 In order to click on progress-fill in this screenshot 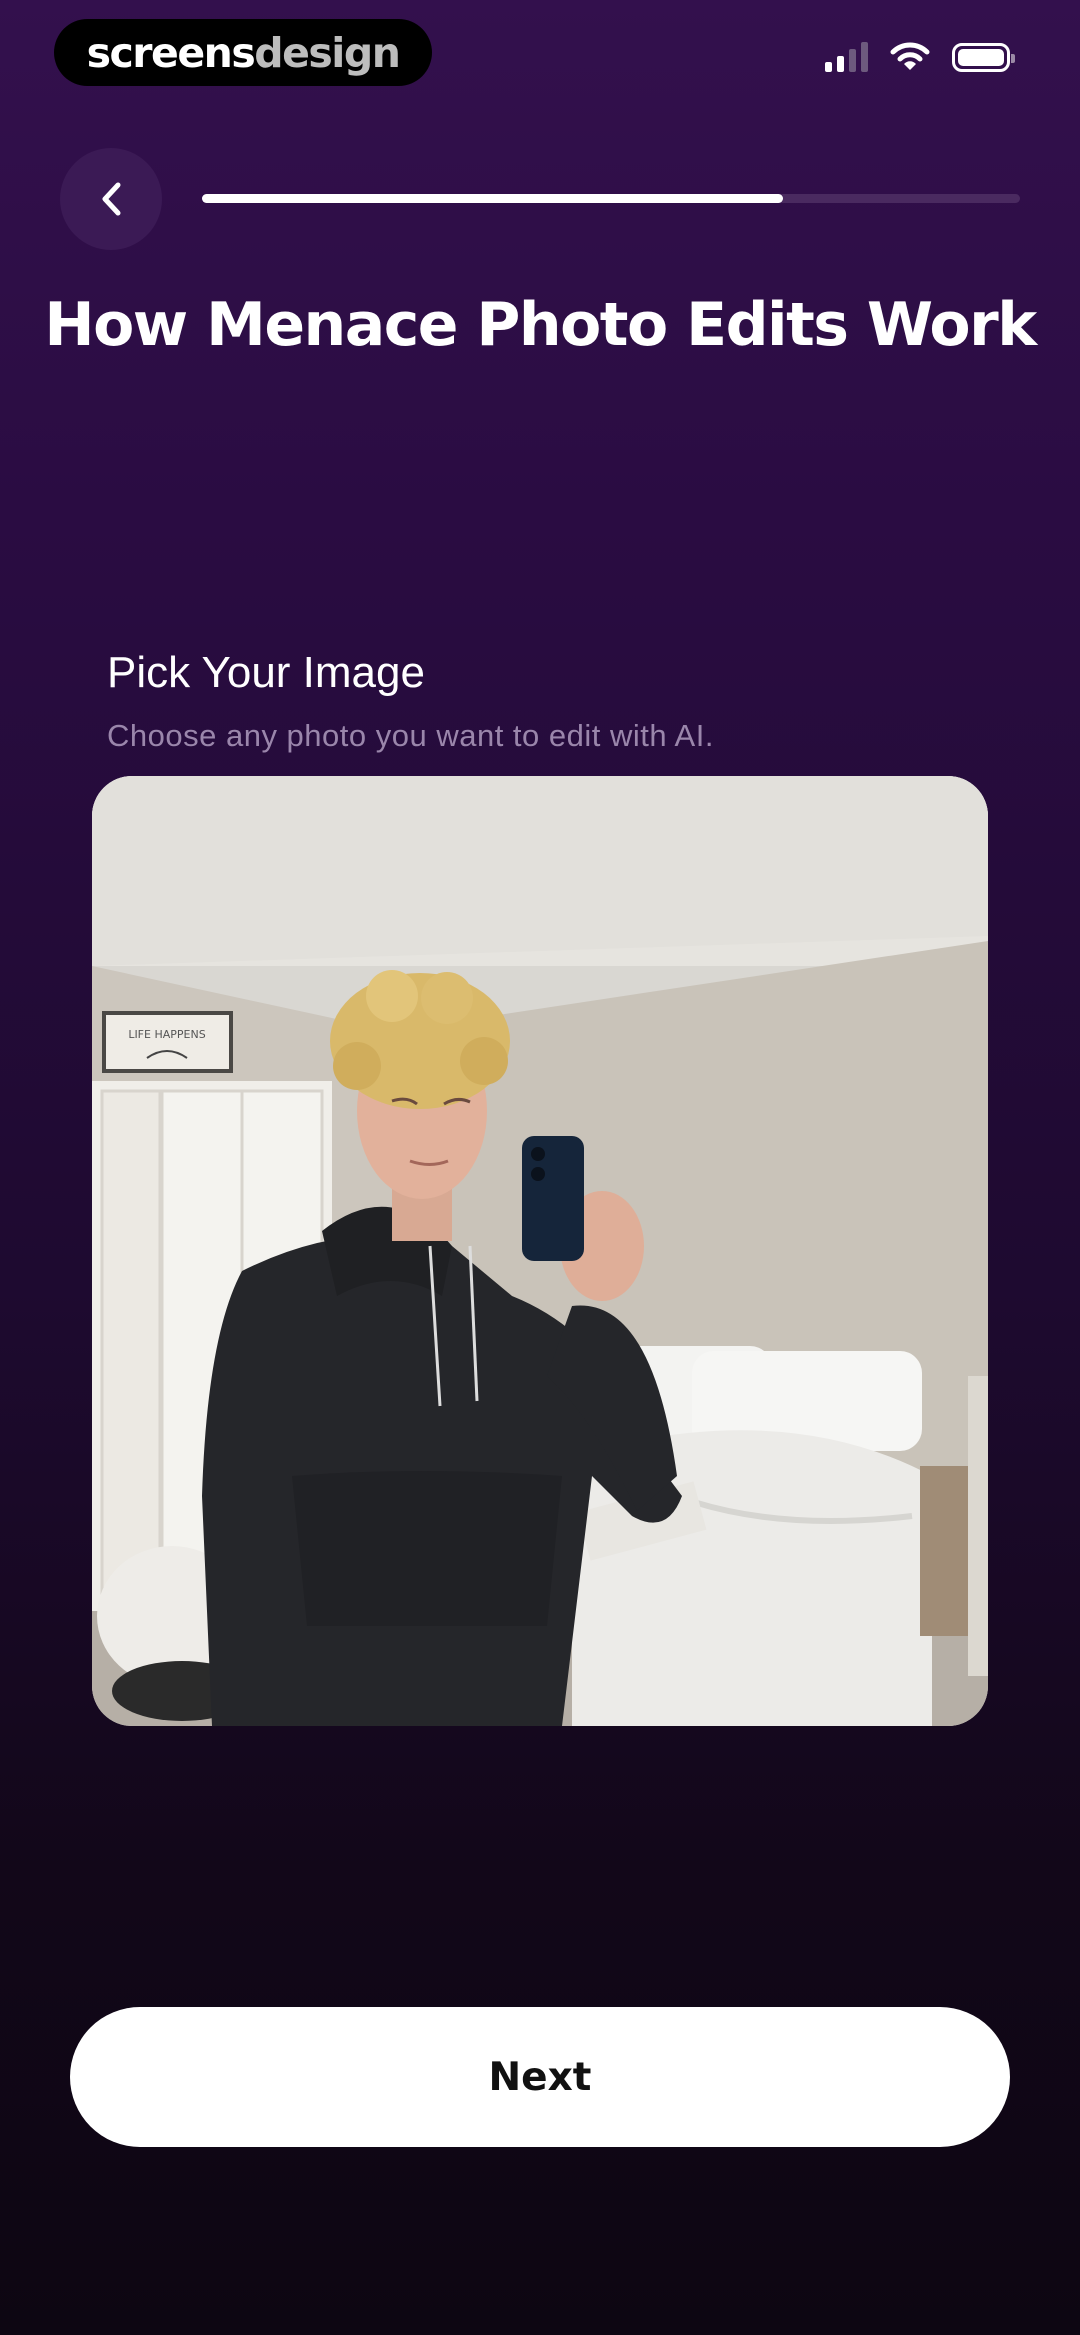, I will do `click(492, 198)`.